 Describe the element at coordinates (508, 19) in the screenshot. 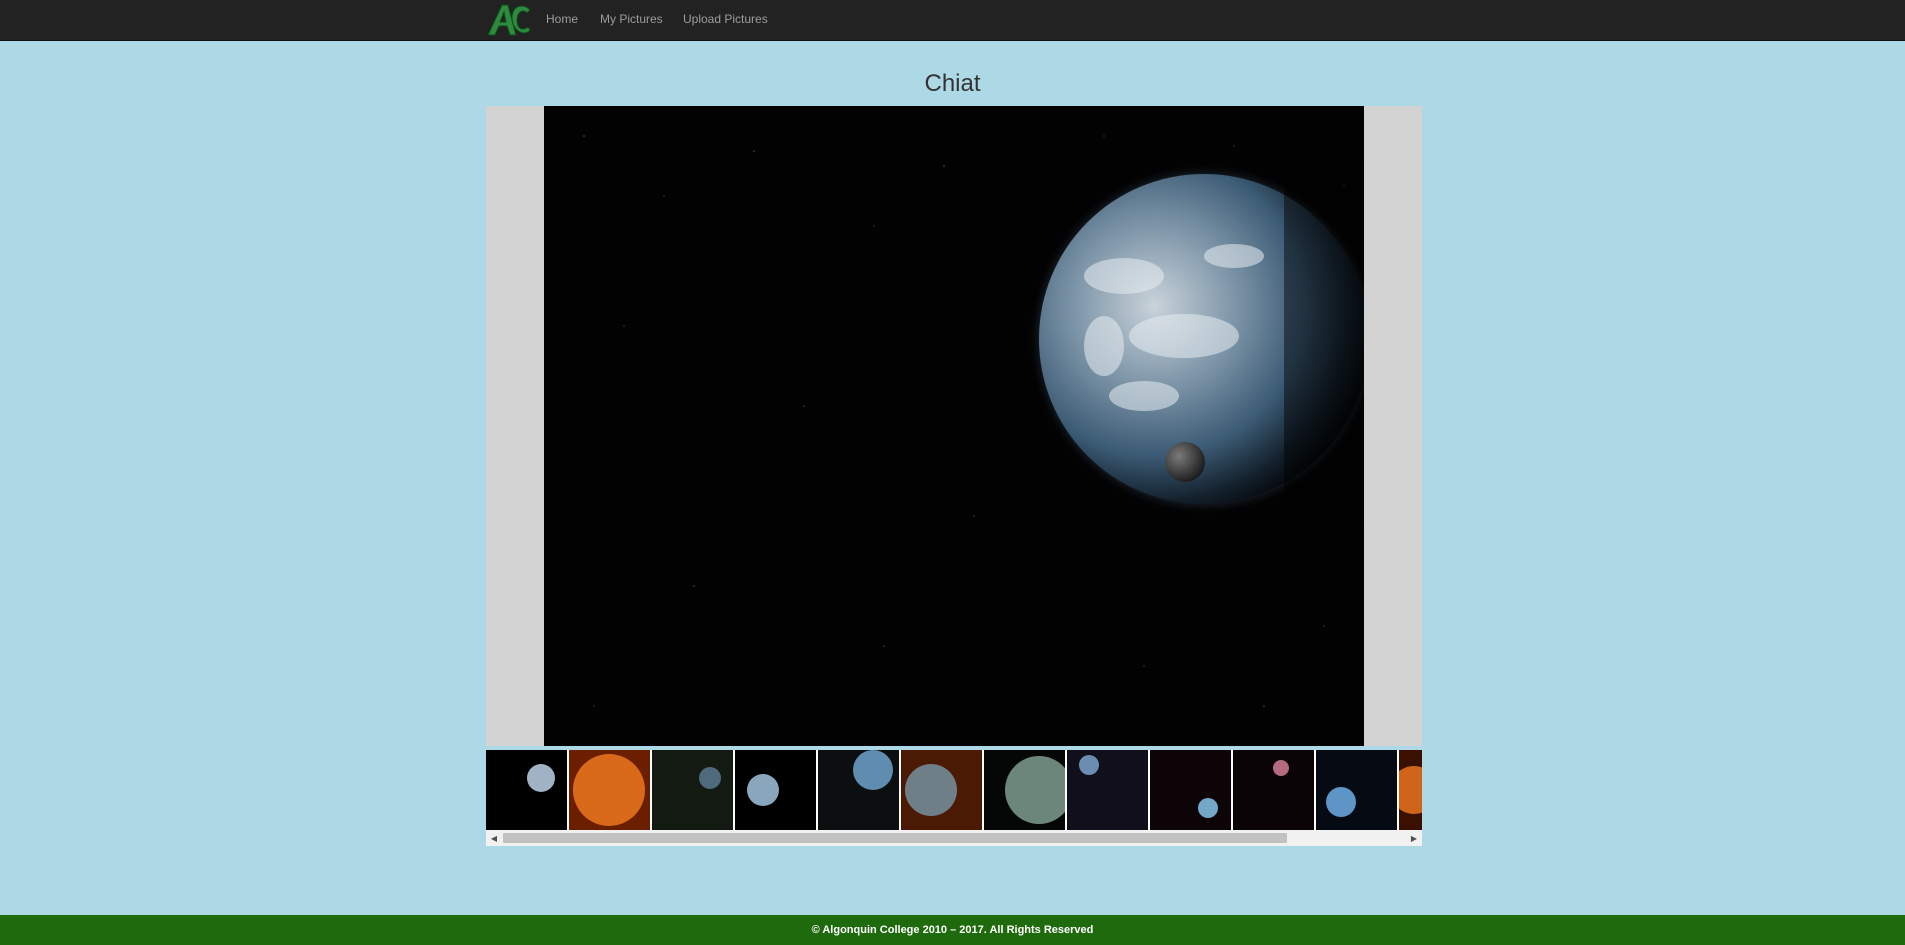

I see `algonquin-college-logo` at that location.